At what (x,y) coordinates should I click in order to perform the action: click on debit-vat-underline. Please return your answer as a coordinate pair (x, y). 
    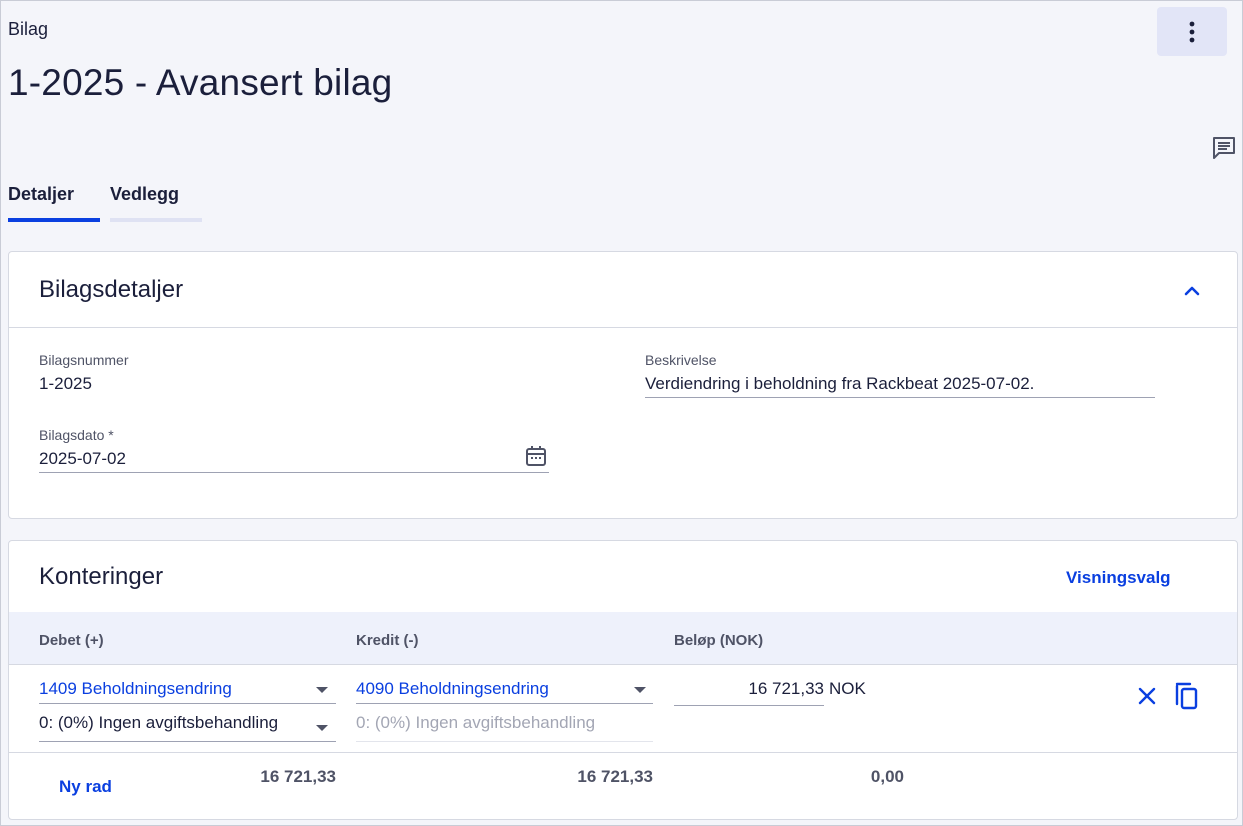
    Looking at the image, I should click on (187, 741).